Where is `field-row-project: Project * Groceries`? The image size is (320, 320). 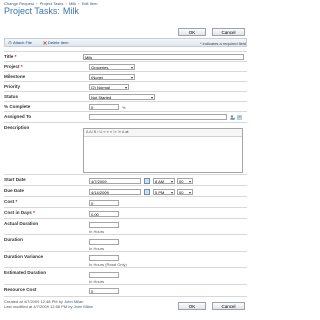
field-row-project: Project * Groceries is located at coordinates (125, 66).